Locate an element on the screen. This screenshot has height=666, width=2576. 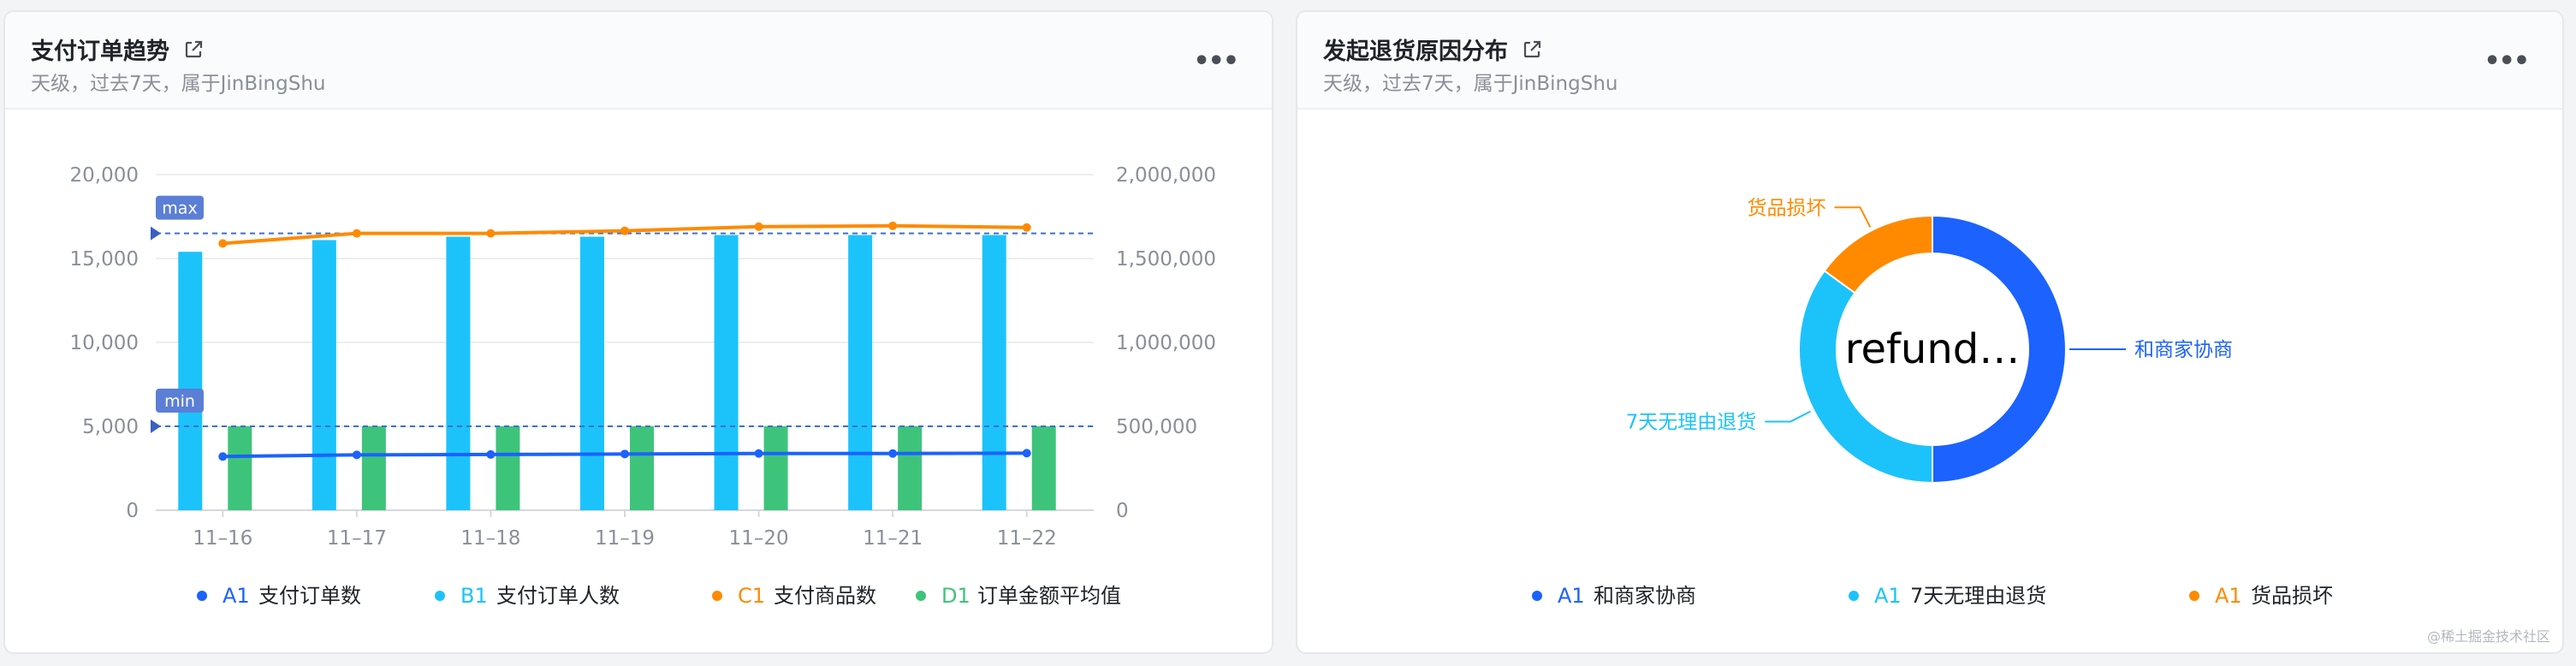
legend-label: 支付订单数 is located at coordinates (309, 596).